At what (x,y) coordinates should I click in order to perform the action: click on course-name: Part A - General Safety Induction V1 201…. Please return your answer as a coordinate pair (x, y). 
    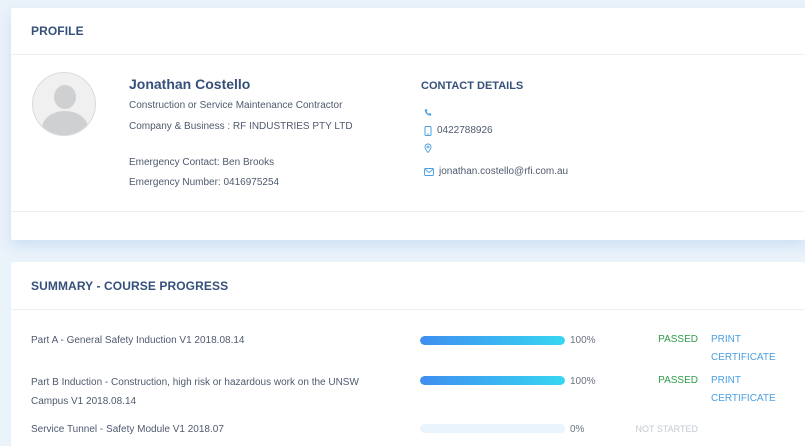
    Looking at the image, I should click on (138, 340).